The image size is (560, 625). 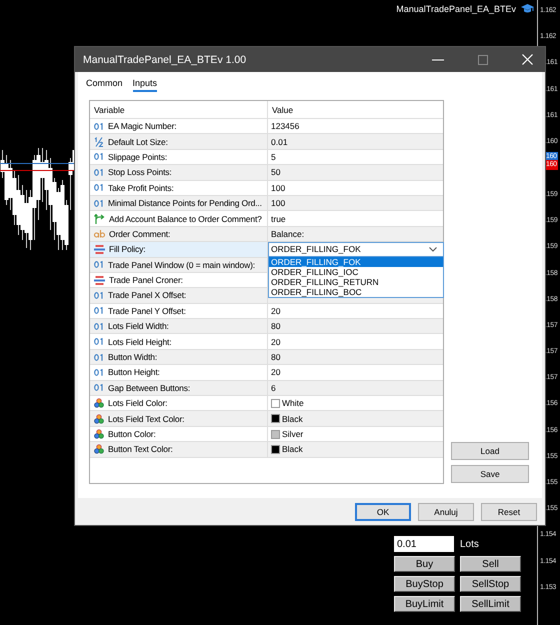 I want to click on expert-label: ManualTradePanel_EA_BTEv, so click(x=456, y=9).